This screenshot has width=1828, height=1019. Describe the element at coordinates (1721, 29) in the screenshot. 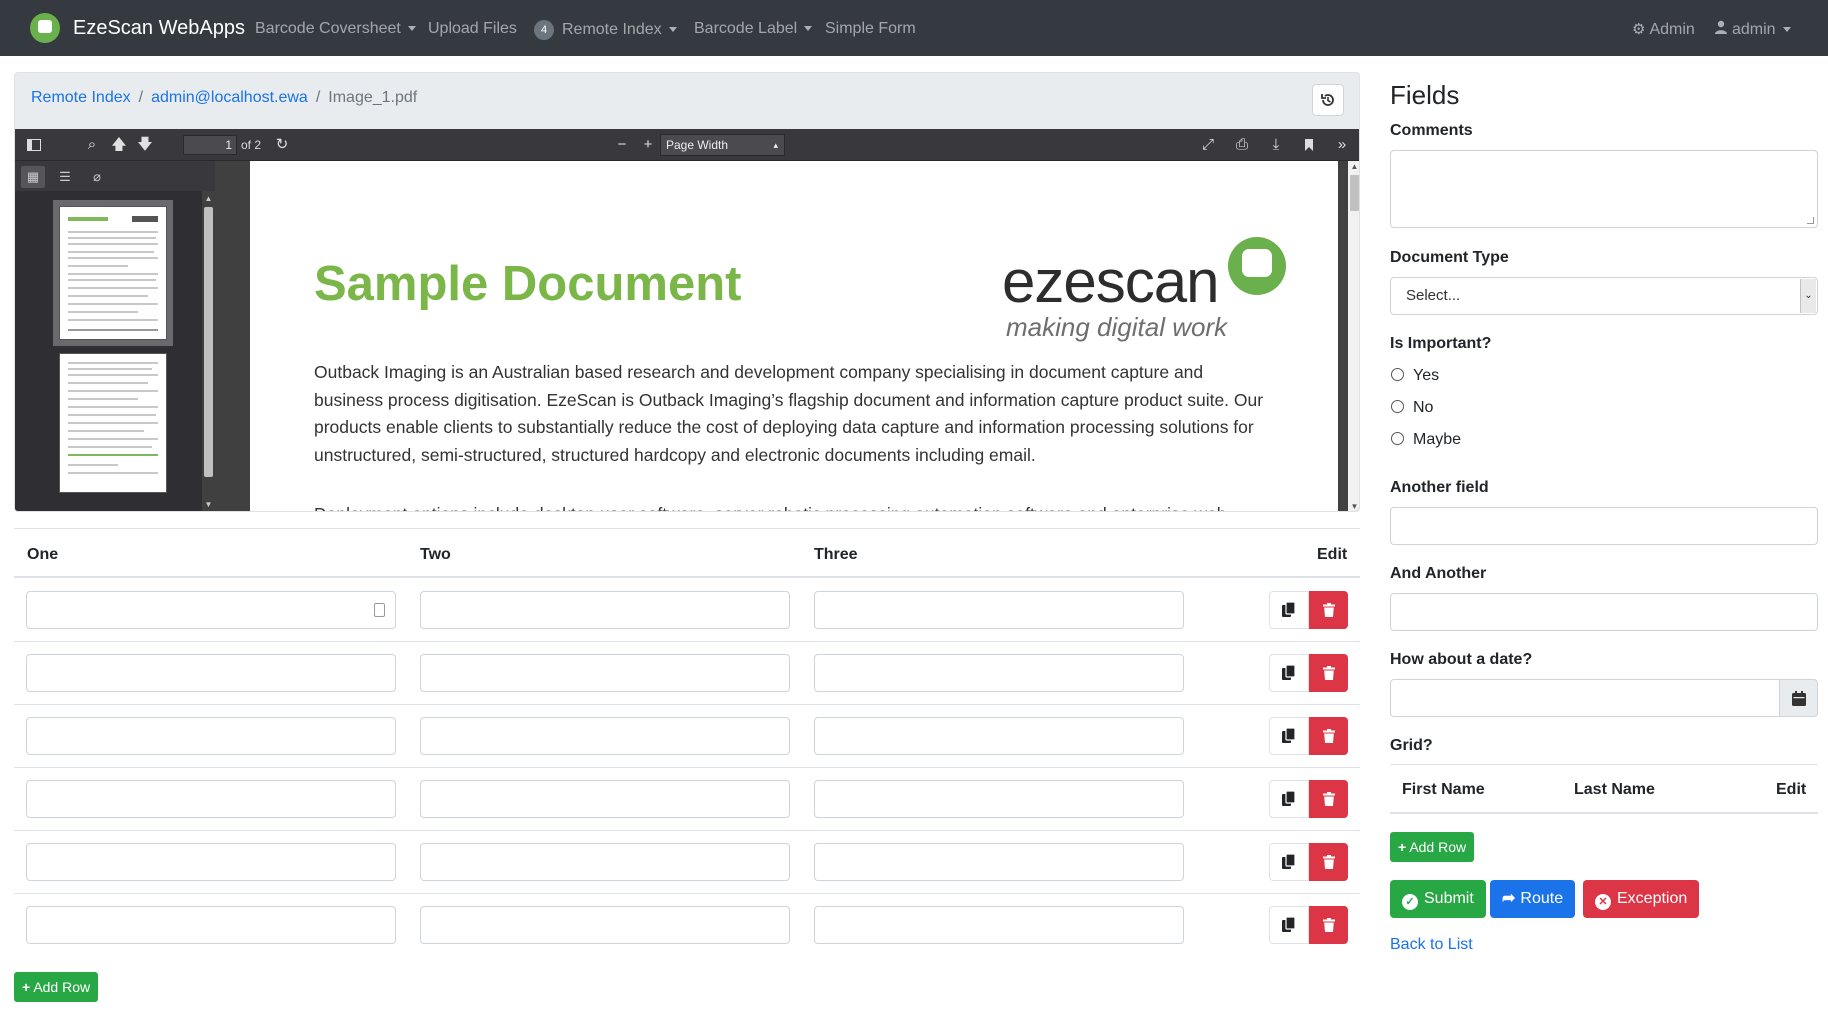

I see `user-icon` at that location.